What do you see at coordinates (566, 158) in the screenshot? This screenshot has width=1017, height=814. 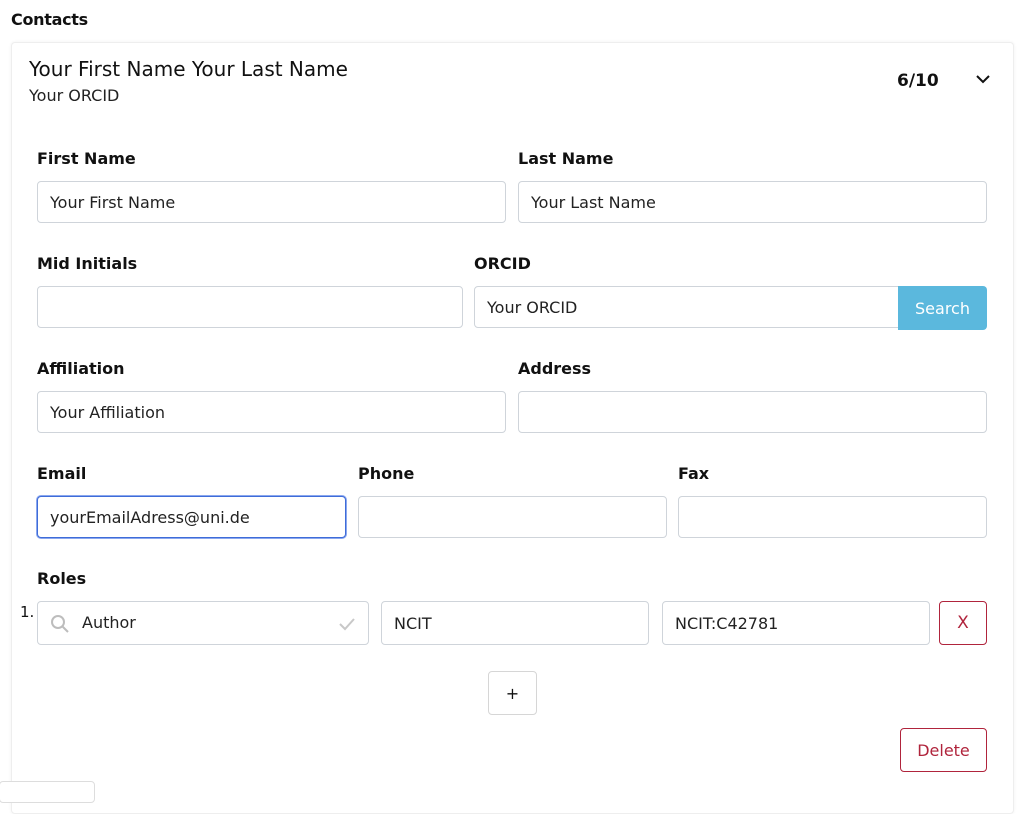 I see `last-name-label: Last Name` at bounding box center [566, 158].